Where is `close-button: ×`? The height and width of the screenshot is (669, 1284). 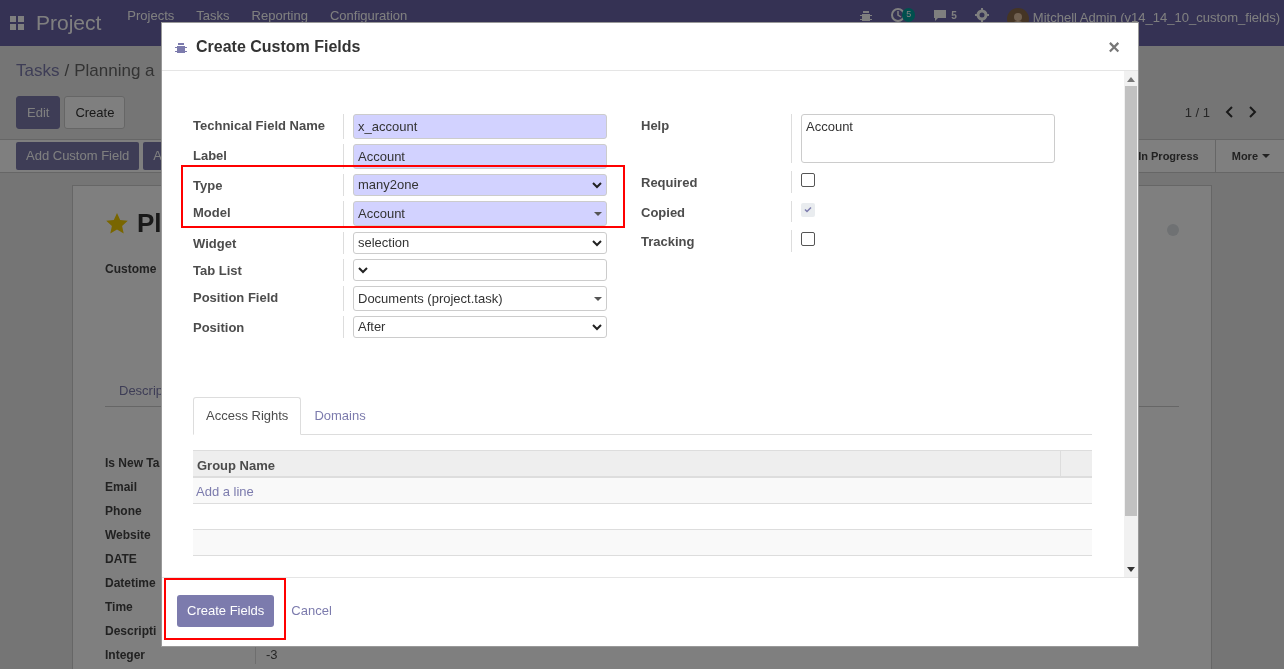 close-button: × is located at coordinates (1114, 46).